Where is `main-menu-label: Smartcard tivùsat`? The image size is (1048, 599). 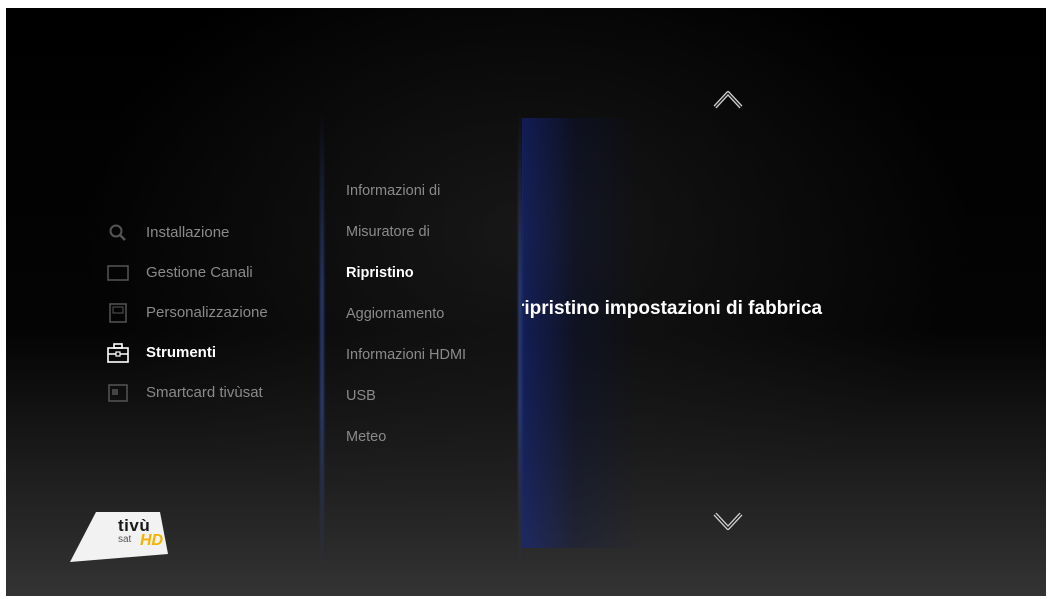
main-menu-label: Smartcard tivùsat is located at coordinates (204, 392).